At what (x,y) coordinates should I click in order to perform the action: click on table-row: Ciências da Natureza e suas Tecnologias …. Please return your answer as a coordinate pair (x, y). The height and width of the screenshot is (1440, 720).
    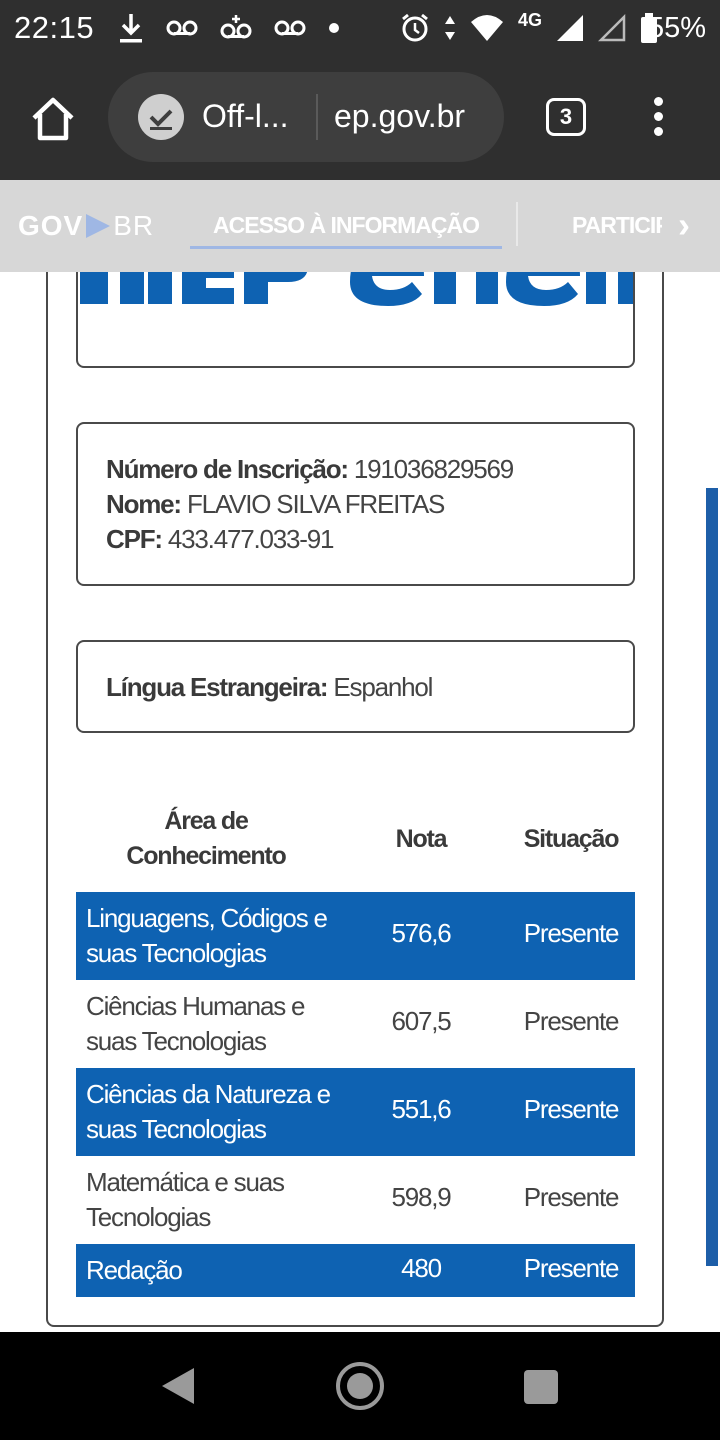
    Looking at the image, I should click on (355, 1112).